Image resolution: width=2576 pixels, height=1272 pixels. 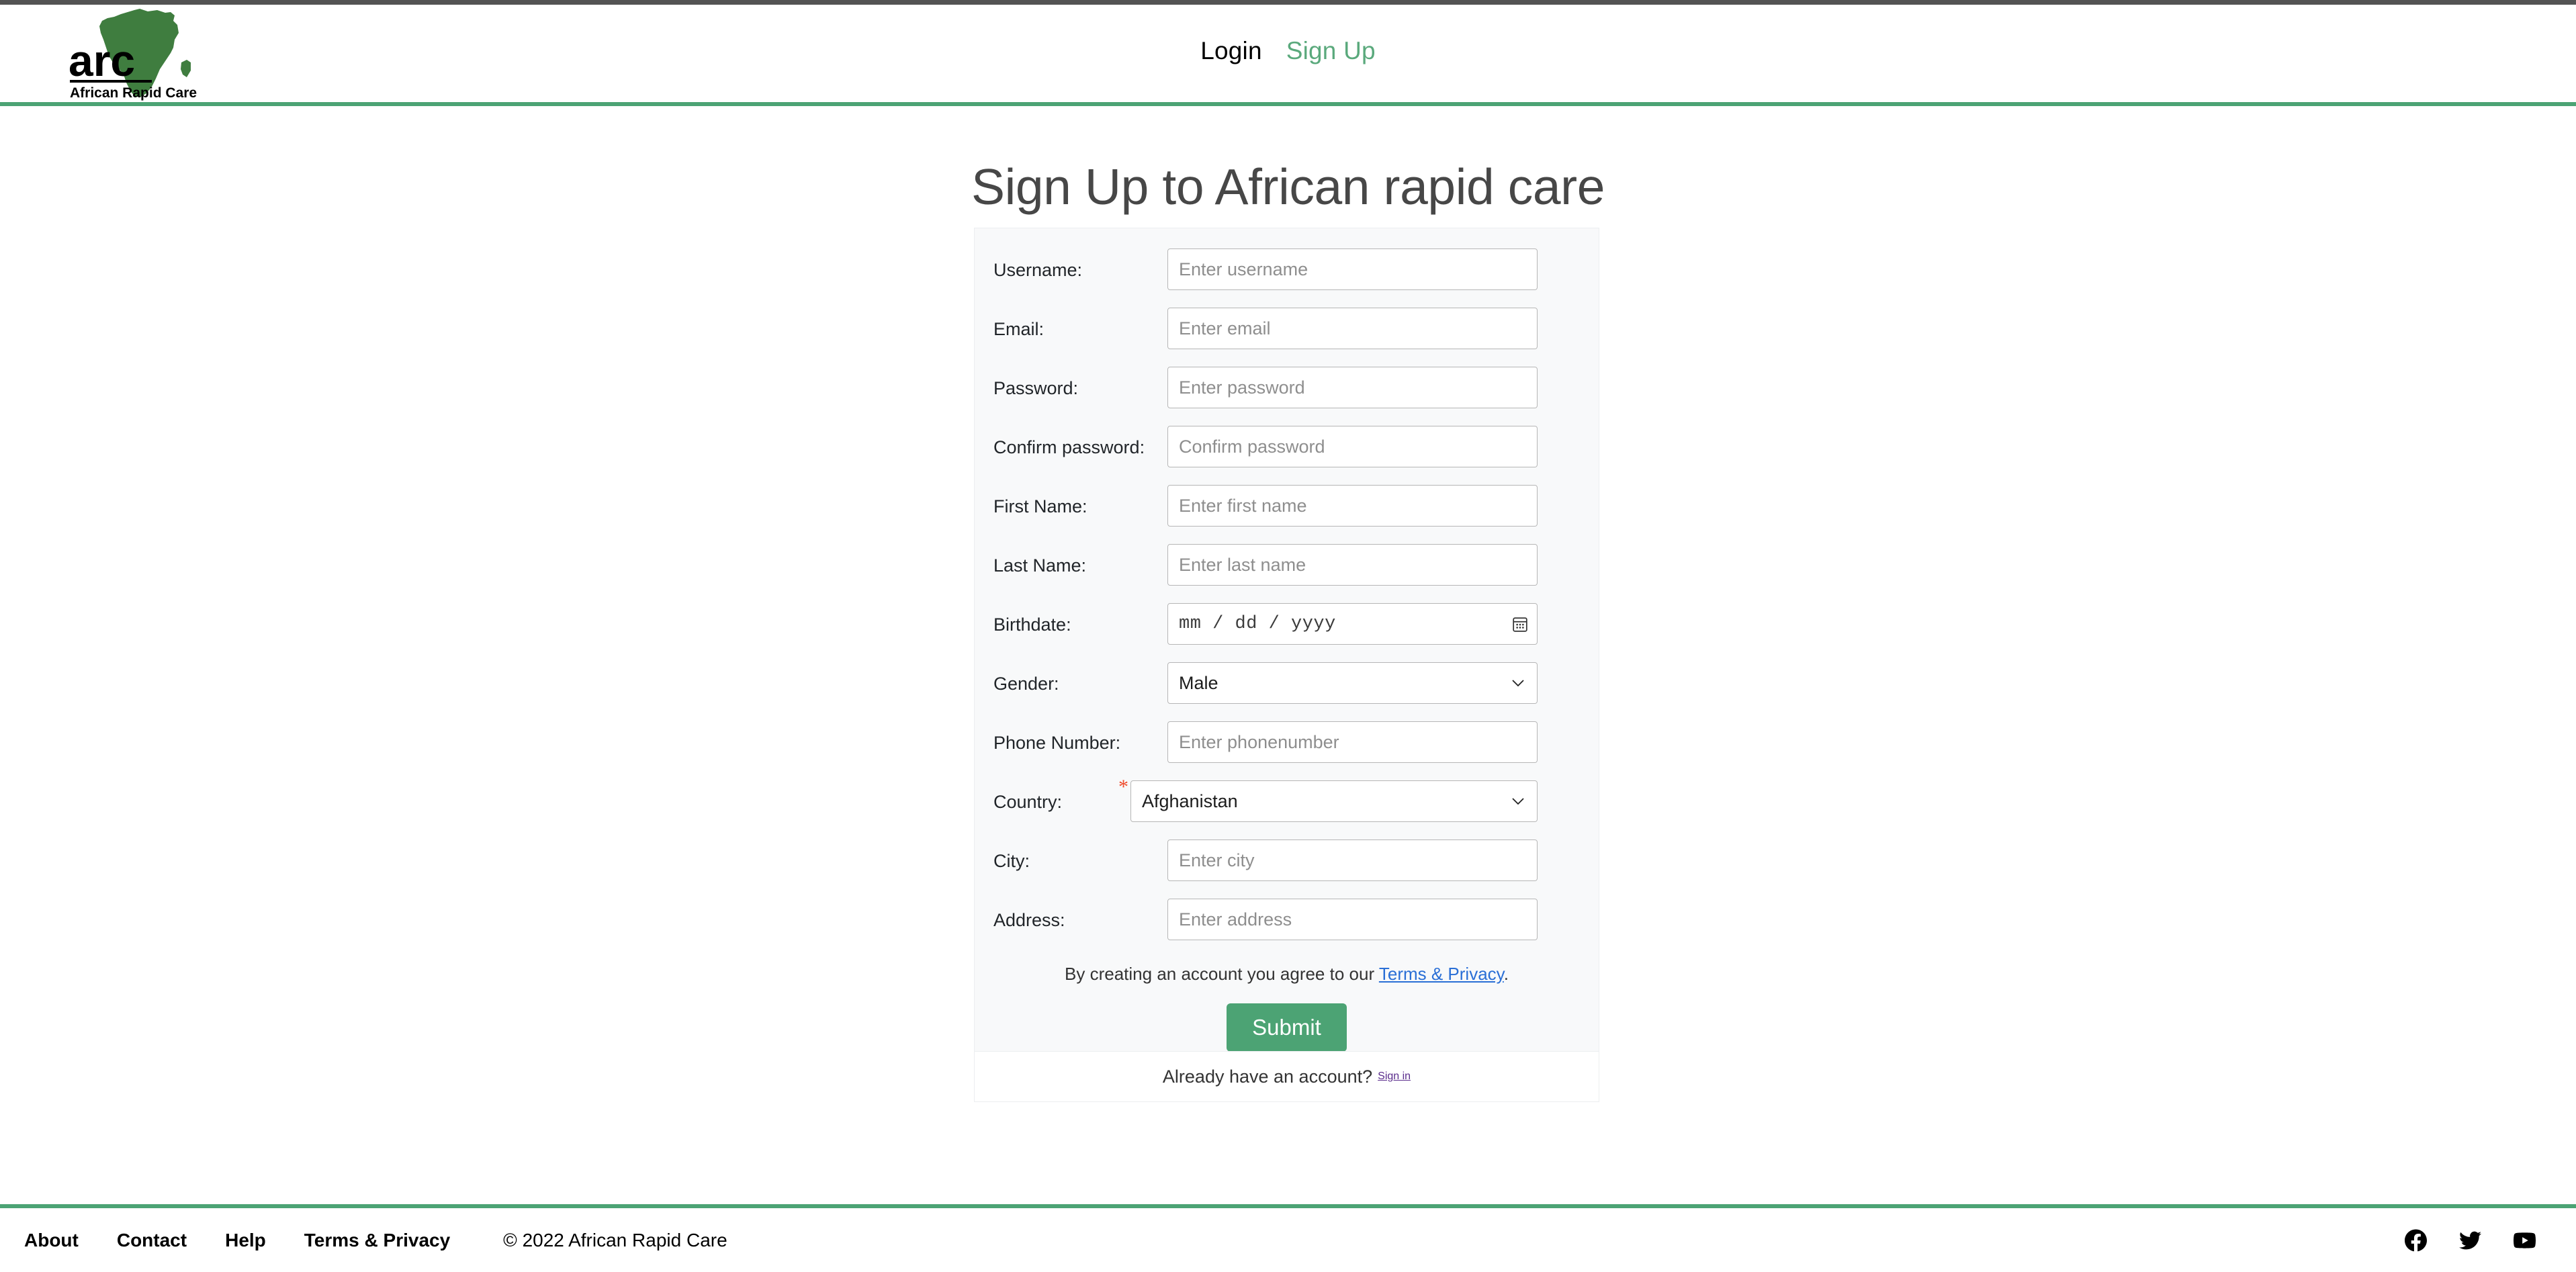 I want to click on form-field-row: Birthdate: mm / dd / yyyy, so click(x=1287, y=623).